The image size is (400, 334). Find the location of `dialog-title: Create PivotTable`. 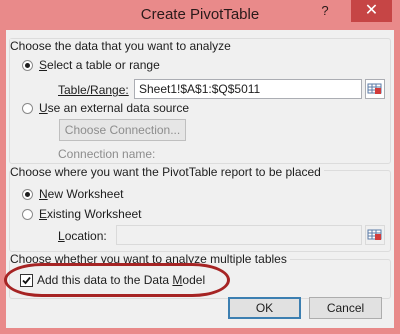

dialog-title: Create PivotTable is located at coordinates (200, 14).